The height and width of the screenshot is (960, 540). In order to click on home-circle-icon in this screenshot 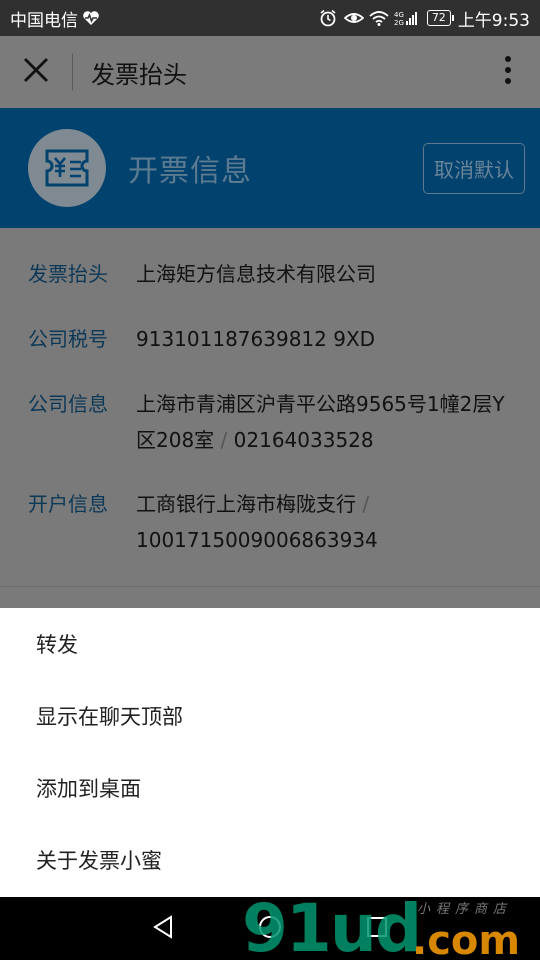, I will do `click(270, 929)`.